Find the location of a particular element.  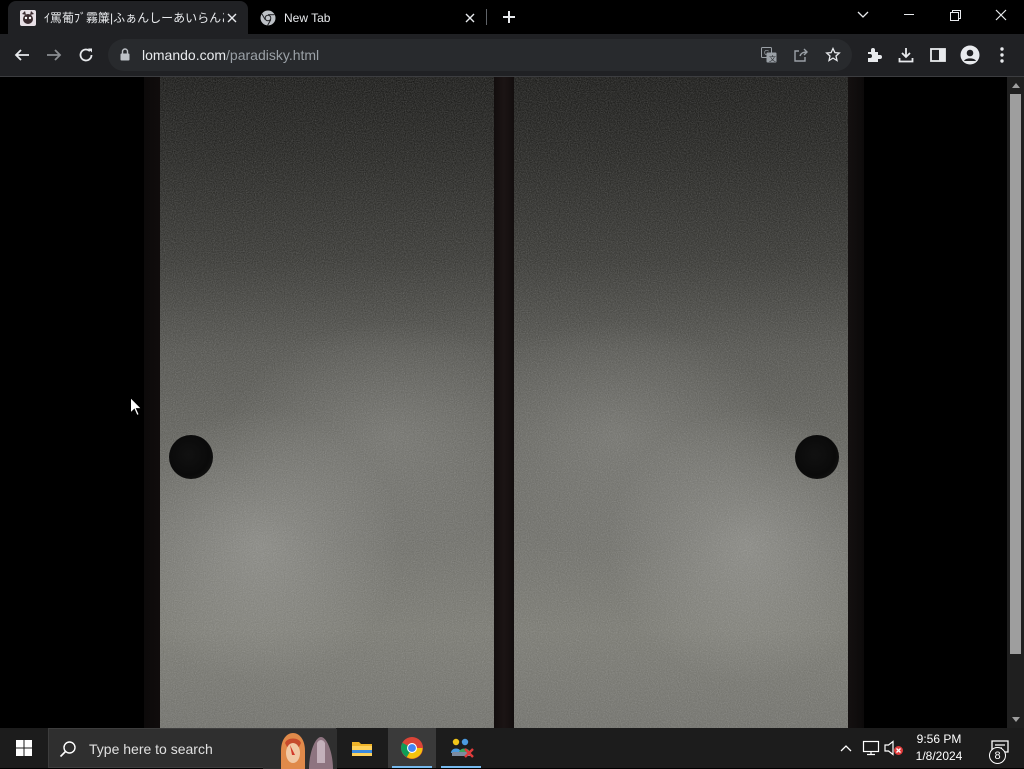

vertical-scrollbar is located at coordinates (1015, 402).